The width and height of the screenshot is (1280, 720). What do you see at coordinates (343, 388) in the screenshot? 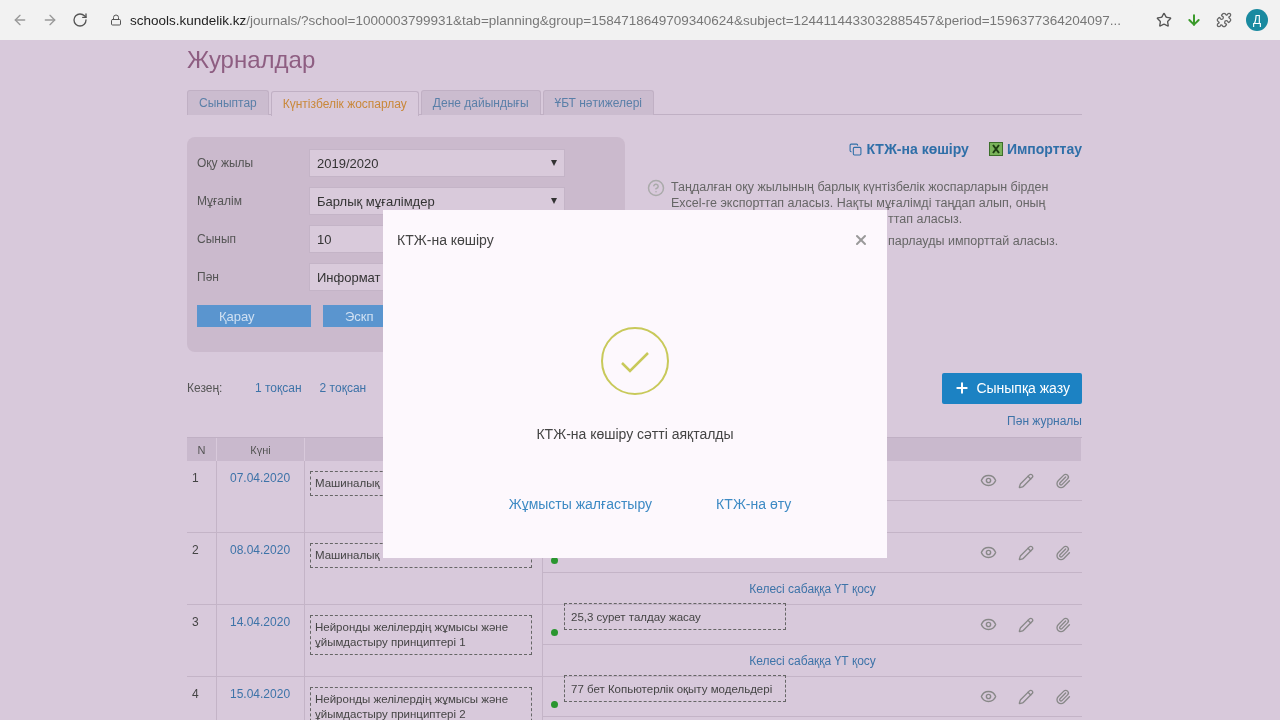
I see `period-link: 2 тоқсан` at bounding box center [343, 388].